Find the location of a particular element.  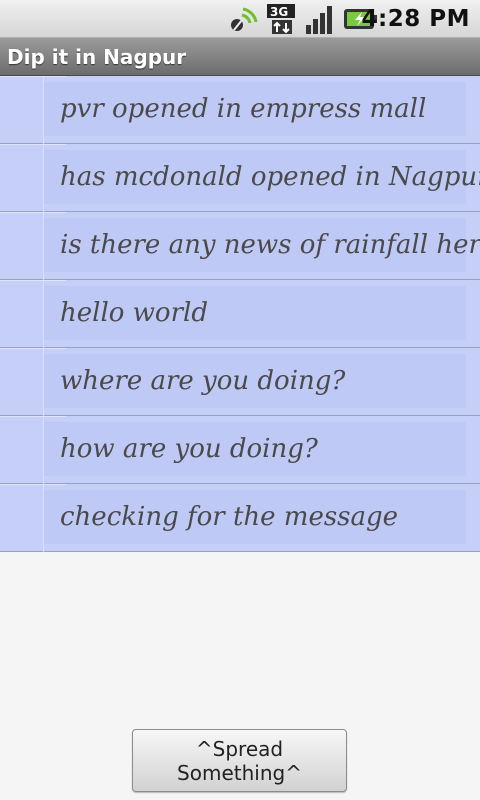

app-title: Dip it in Nagpur is located at coordinates (97, 57).